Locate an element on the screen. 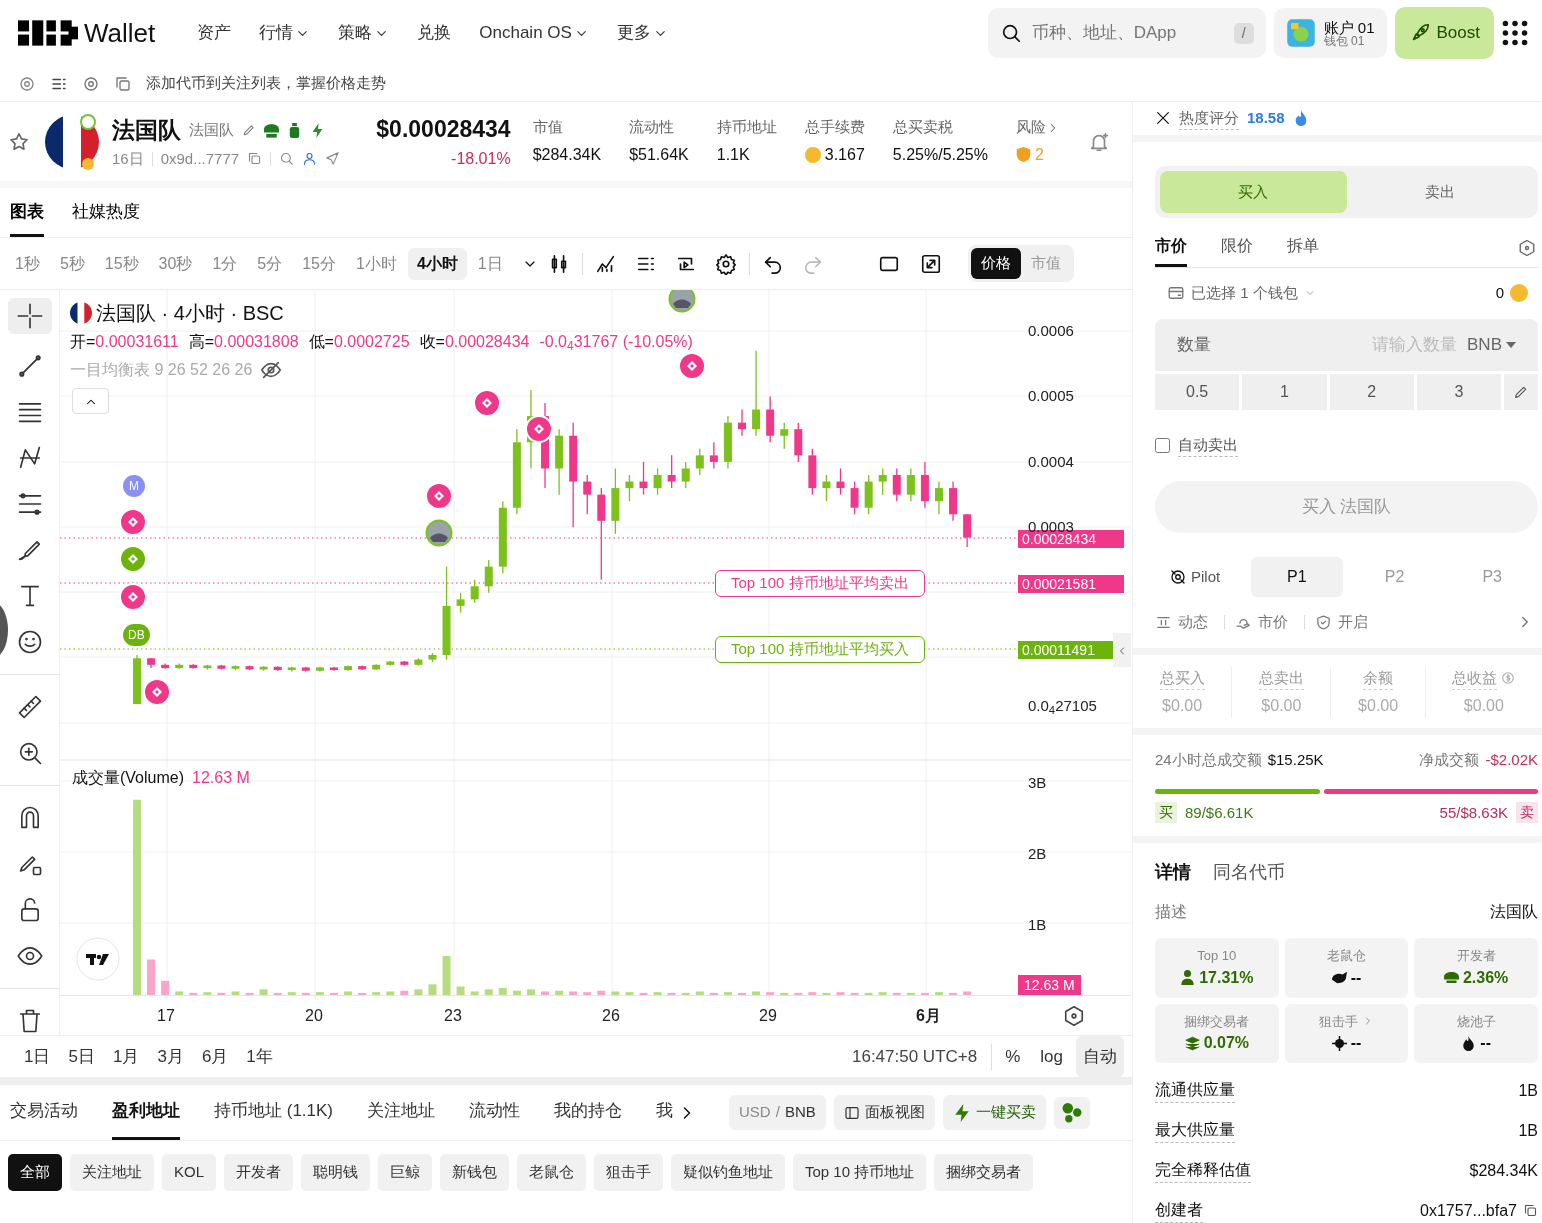 This screenshot has width=1542, height=1223. bottom-tab: 持币地址 (1.1K) is located at coordinates (274, 1111).